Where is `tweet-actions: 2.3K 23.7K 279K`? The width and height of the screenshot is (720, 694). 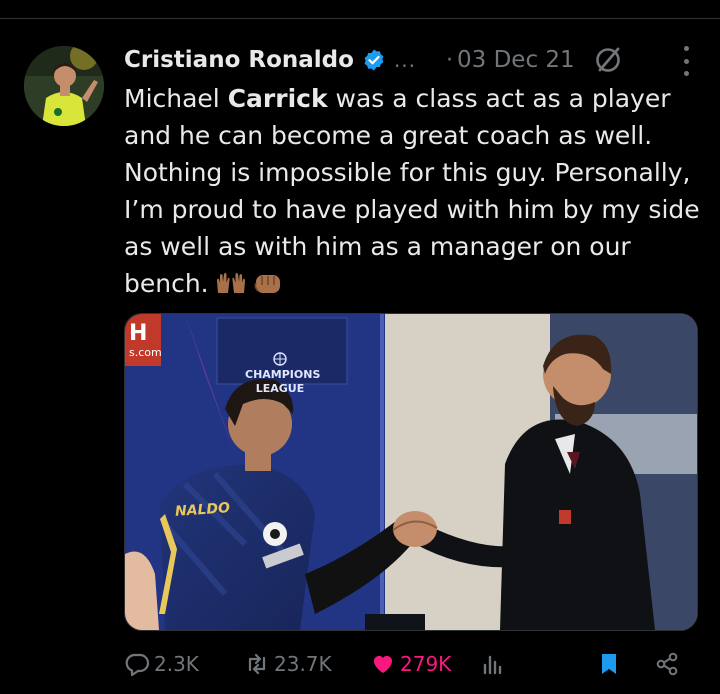 tweet-actions: 2.3K 23.7K 279K is located at coordinates (410, 664).